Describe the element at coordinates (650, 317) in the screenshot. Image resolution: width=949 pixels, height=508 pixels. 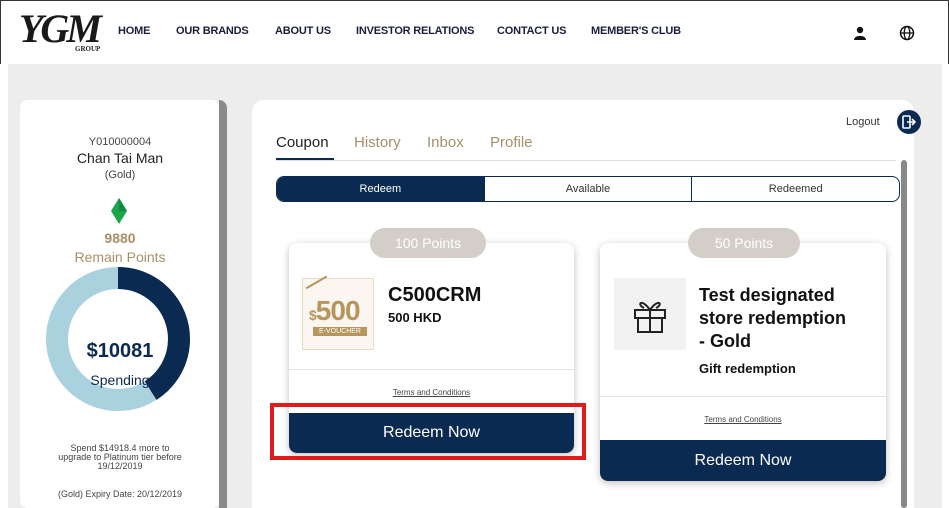
I see `gift-icon` at that location.